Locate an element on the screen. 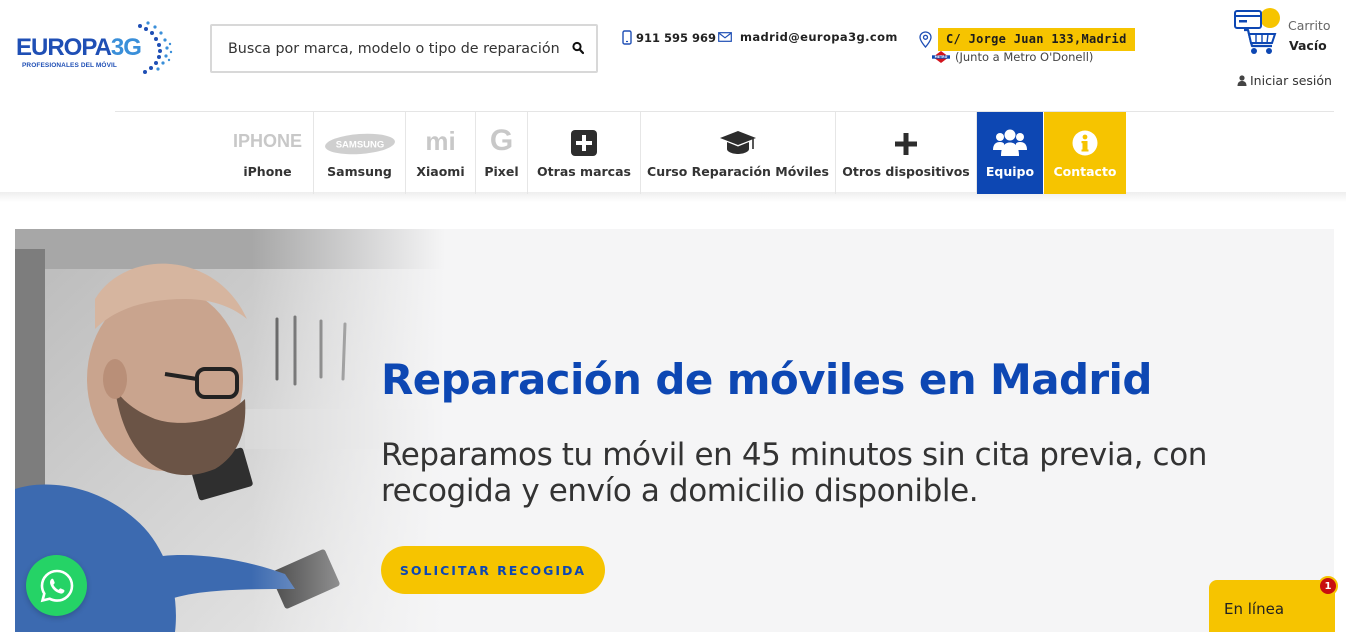  nav-item-curso: Curso Reparación Móviles is located at coordinates (738, 153).